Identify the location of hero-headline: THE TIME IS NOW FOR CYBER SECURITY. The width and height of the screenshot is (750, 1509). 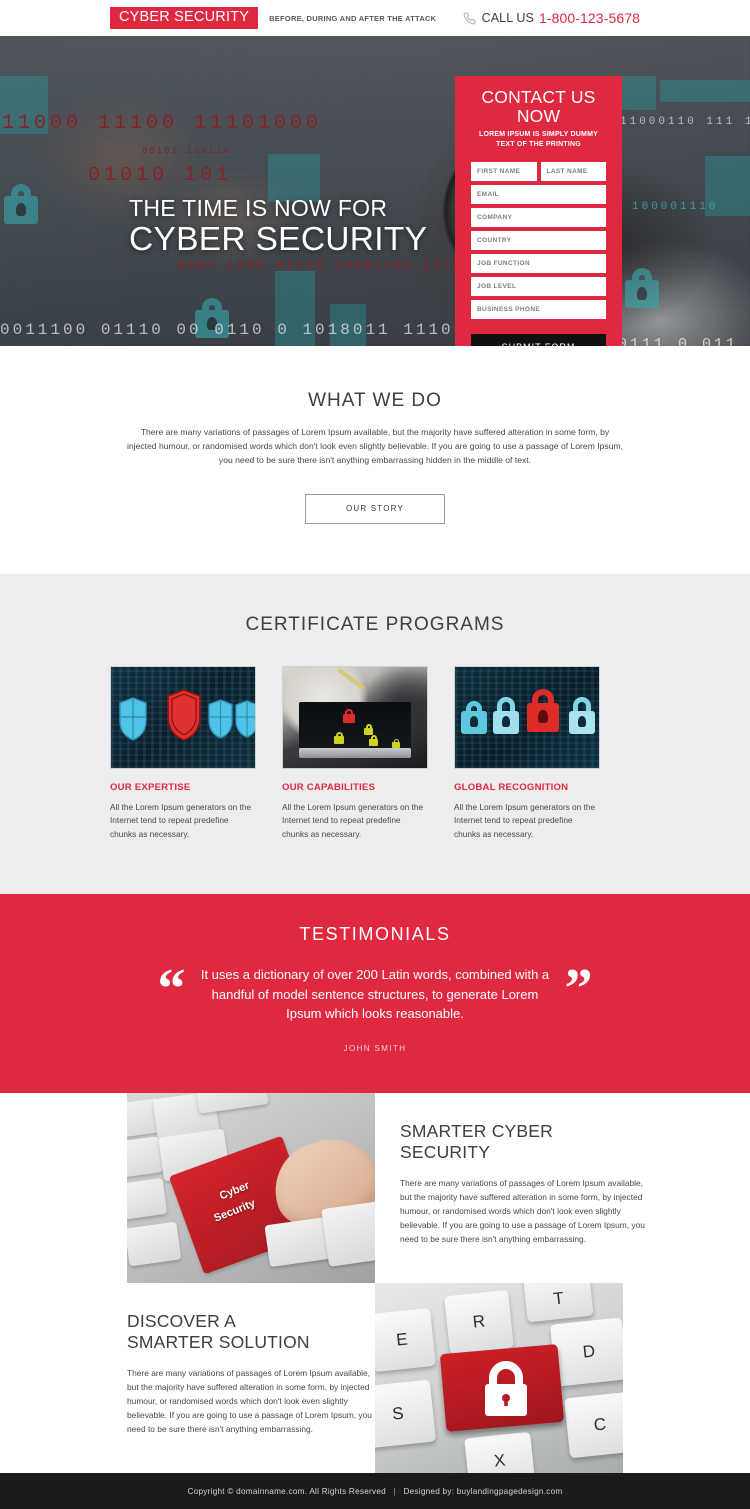
(278, 228).